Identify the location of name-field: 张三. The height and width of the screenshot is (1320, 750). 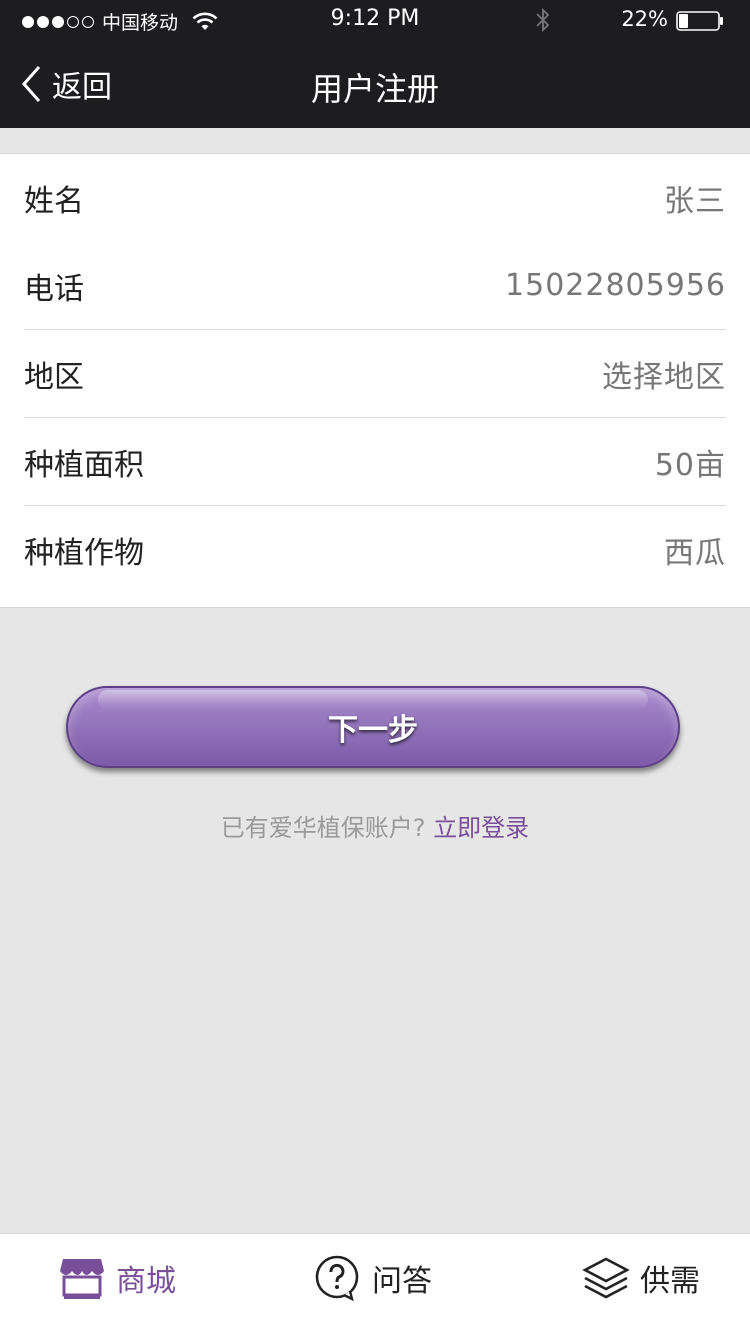
(695, 198).